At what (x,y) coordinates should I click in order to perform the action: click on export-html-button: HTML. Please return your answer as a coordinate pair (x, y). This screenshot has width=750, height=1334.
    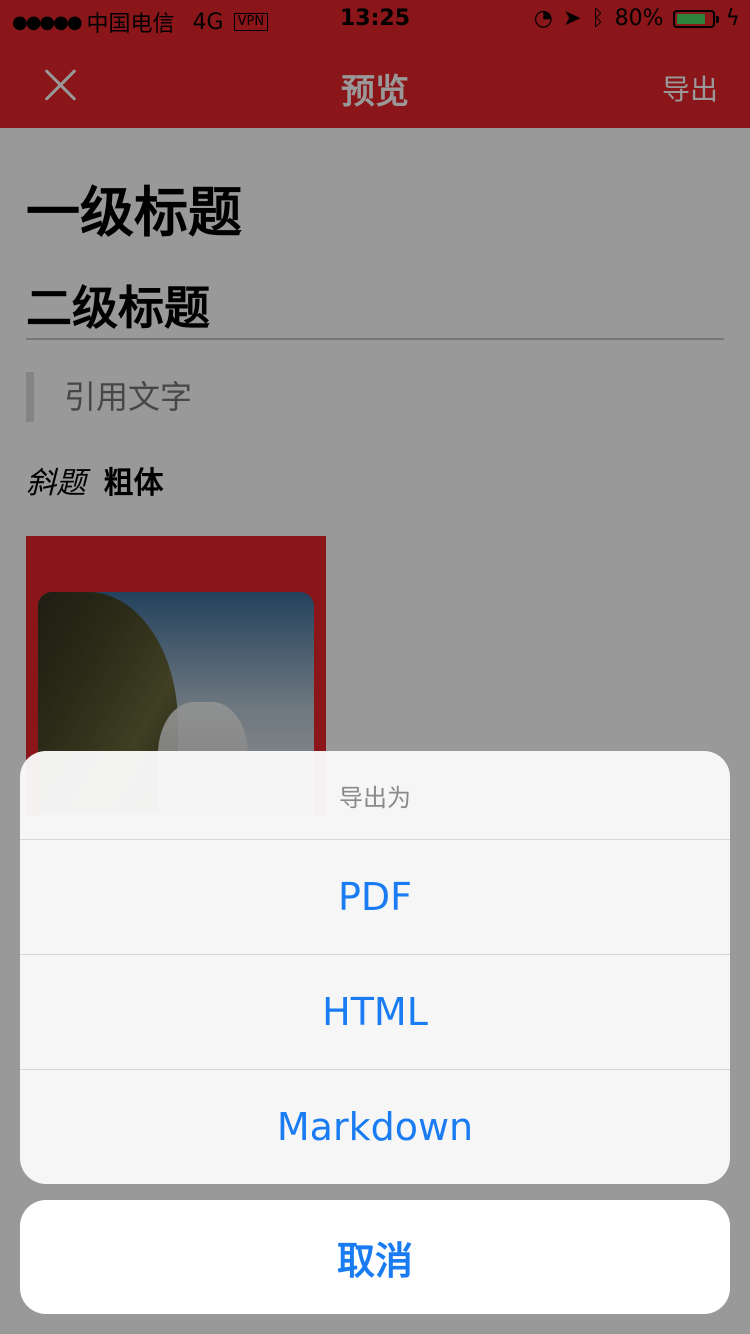
    Looking at the image, I should click on (375, 1012).